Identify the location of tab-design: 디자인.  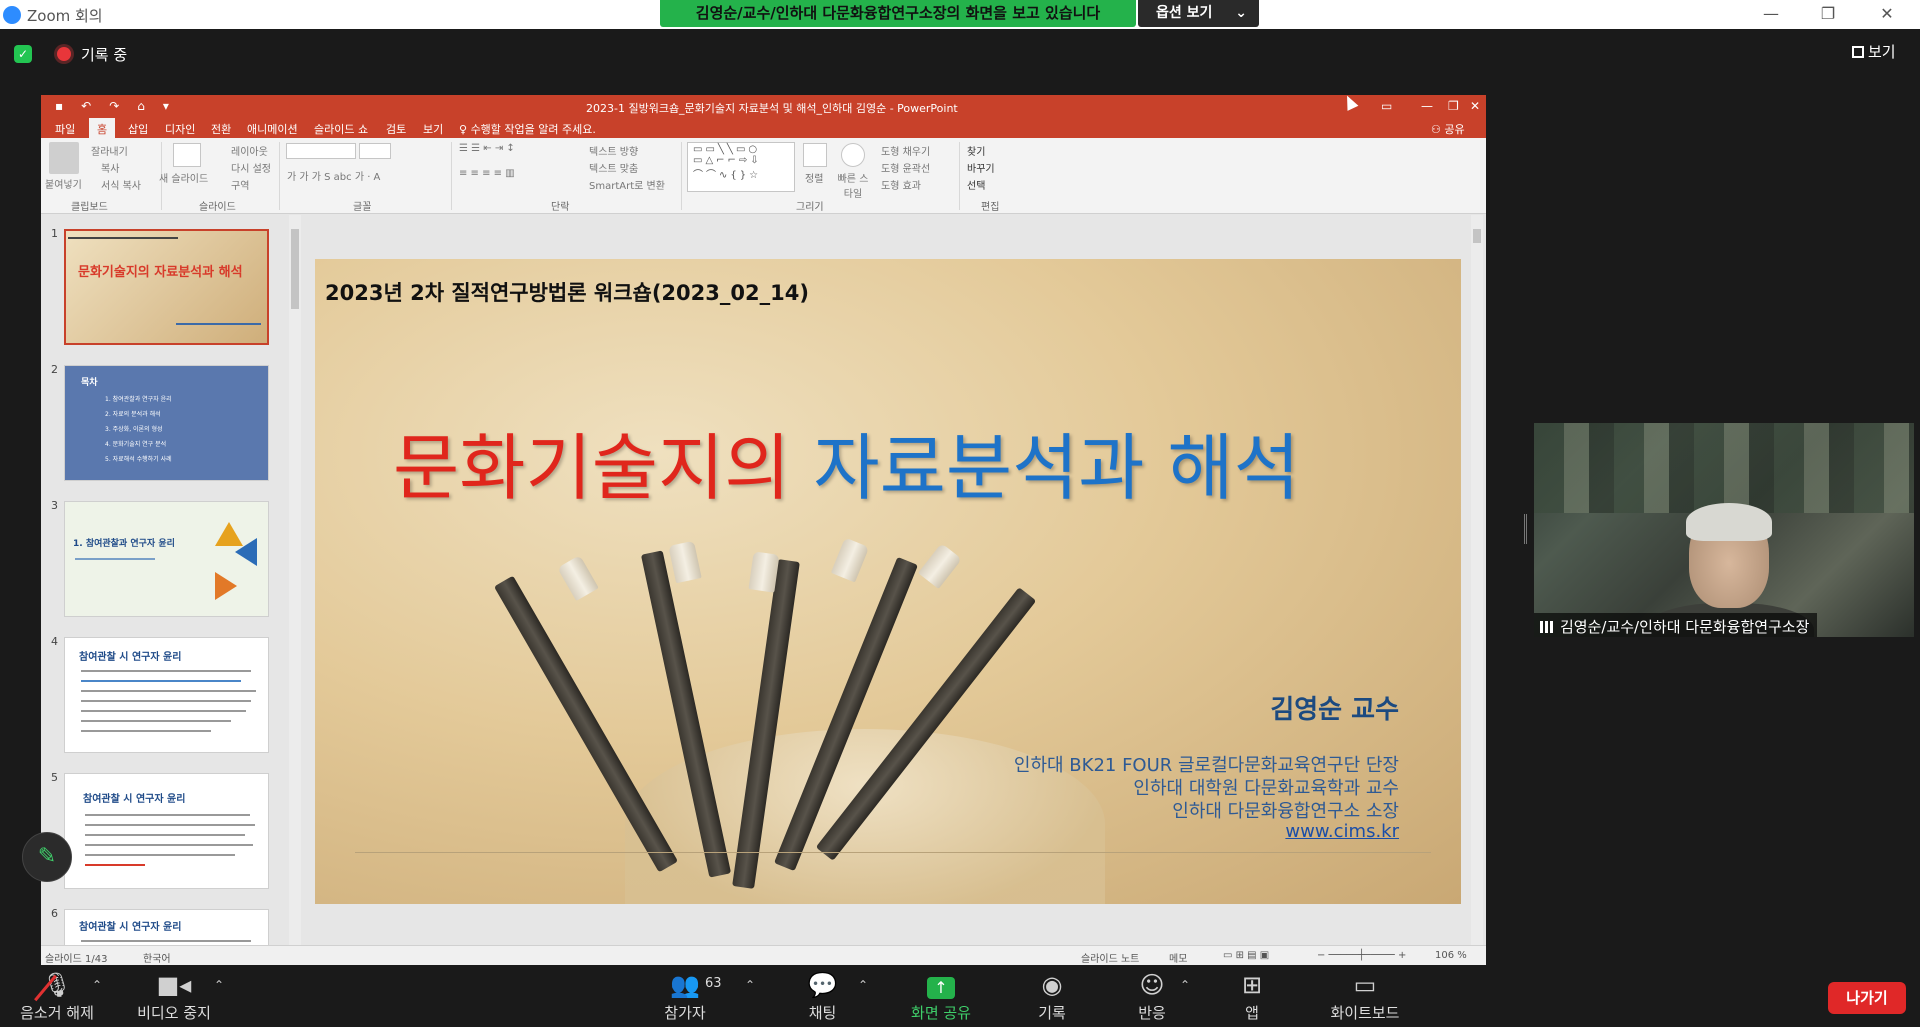
(180, 129).